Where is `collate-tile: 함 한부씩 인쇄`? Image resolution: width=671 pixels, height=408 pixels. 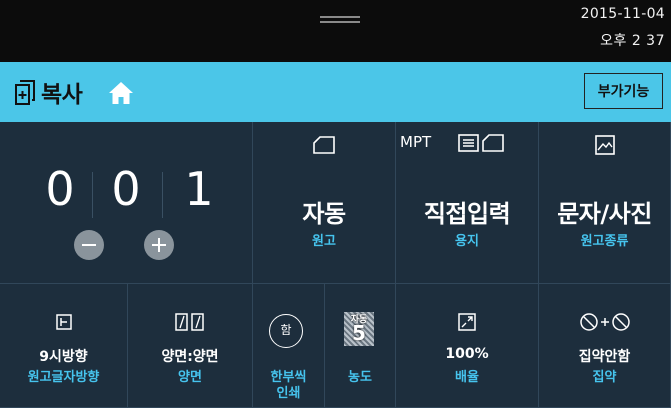
collate-tile: 함 한부씩 인쇄 is located at coordinates (289, 346).